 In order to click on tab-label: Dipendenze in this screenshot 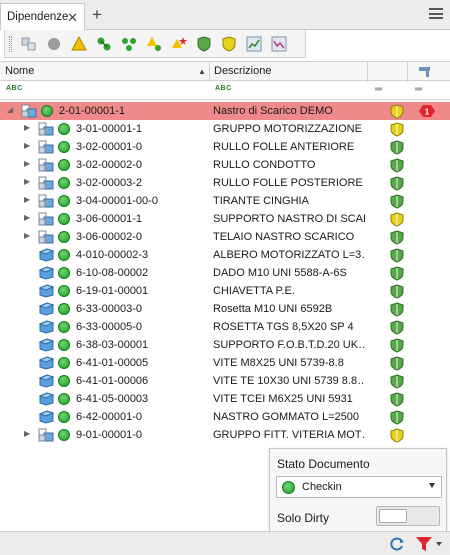, I will do `click(38, 17)`.